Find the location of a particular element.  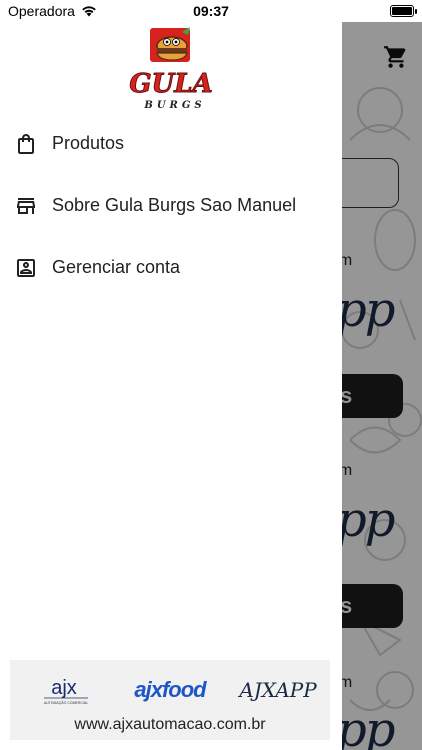

drawer-item-label: Produtos is located at coordinates (88, 143).